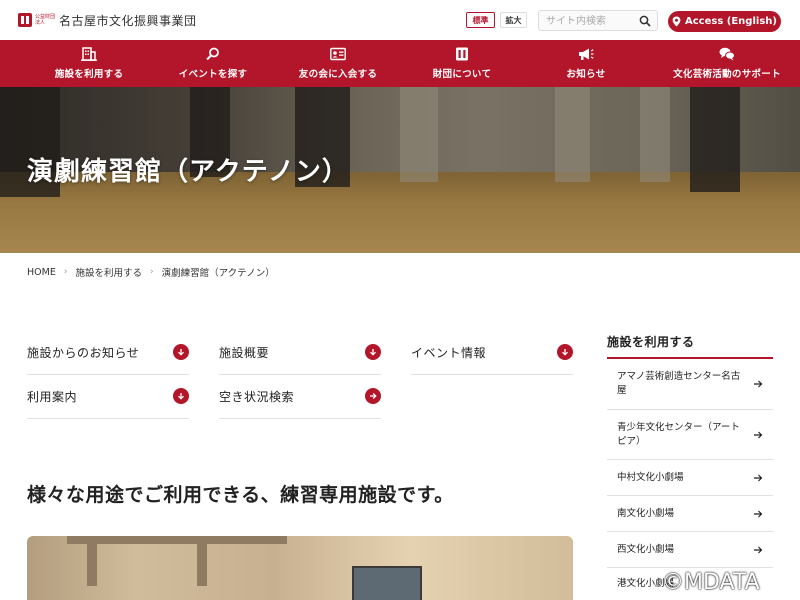  I want to click on section-link-usage-guide: 利用案内, so click(108, 396).